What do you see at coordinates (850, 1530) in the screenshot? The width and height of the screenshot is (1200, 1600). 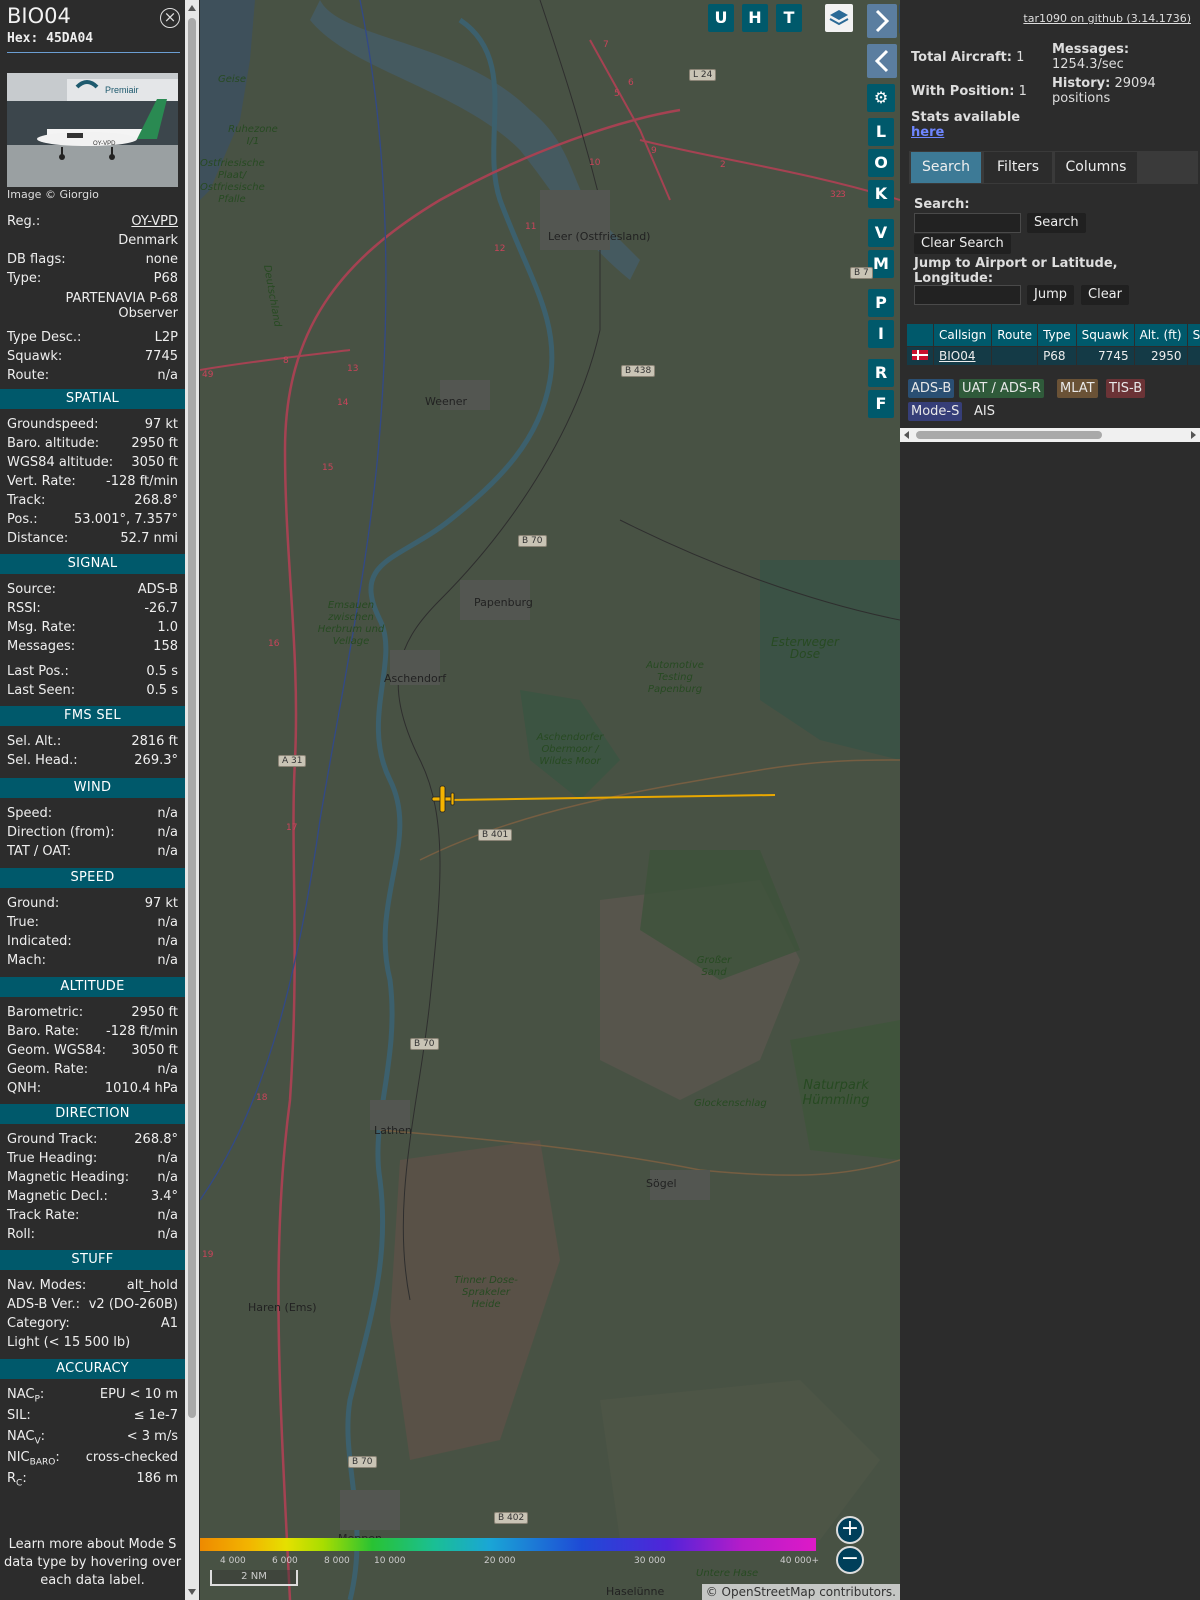 I see `zoom-in-button: +` at bounding box center [850, 1530].